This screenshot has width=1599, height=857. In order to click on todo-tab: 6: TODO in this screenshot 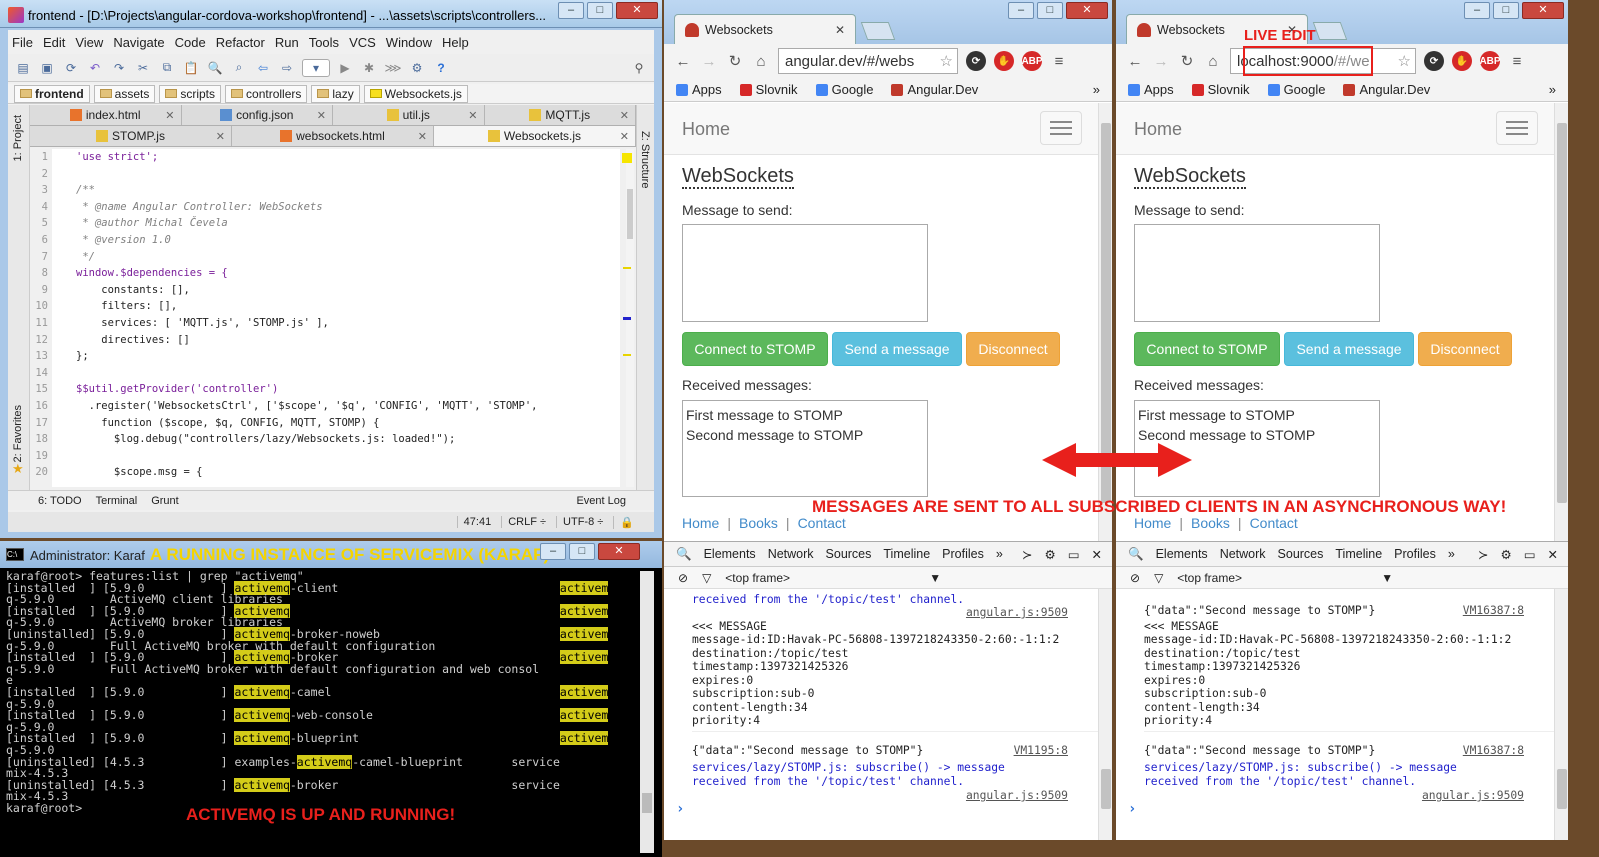, I will do `click(60, 501)`.